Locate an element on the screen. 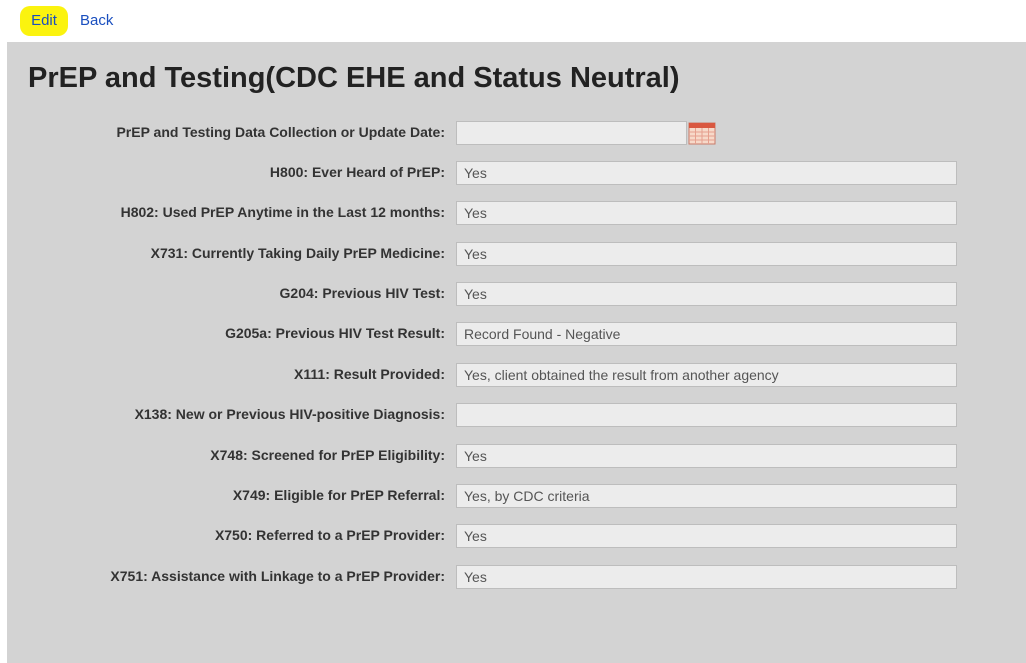 This screenshot has width=1026, height=663. x749-field: Yes, by CDC criteria is located at coordinates (706, 496).